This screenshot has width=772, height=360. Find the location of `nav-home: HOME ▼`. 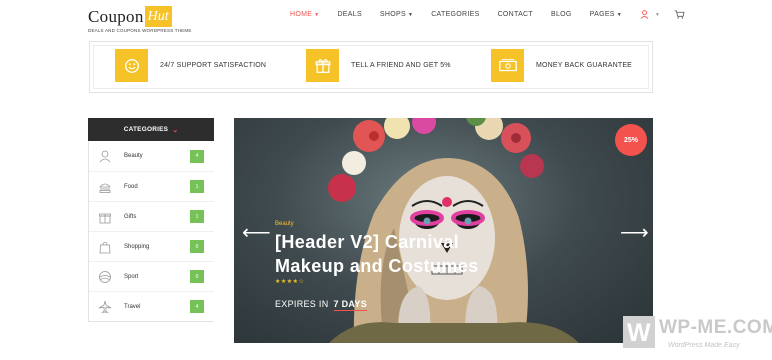

nav-home: HOME ▼ is located at coordinates (304, 14).